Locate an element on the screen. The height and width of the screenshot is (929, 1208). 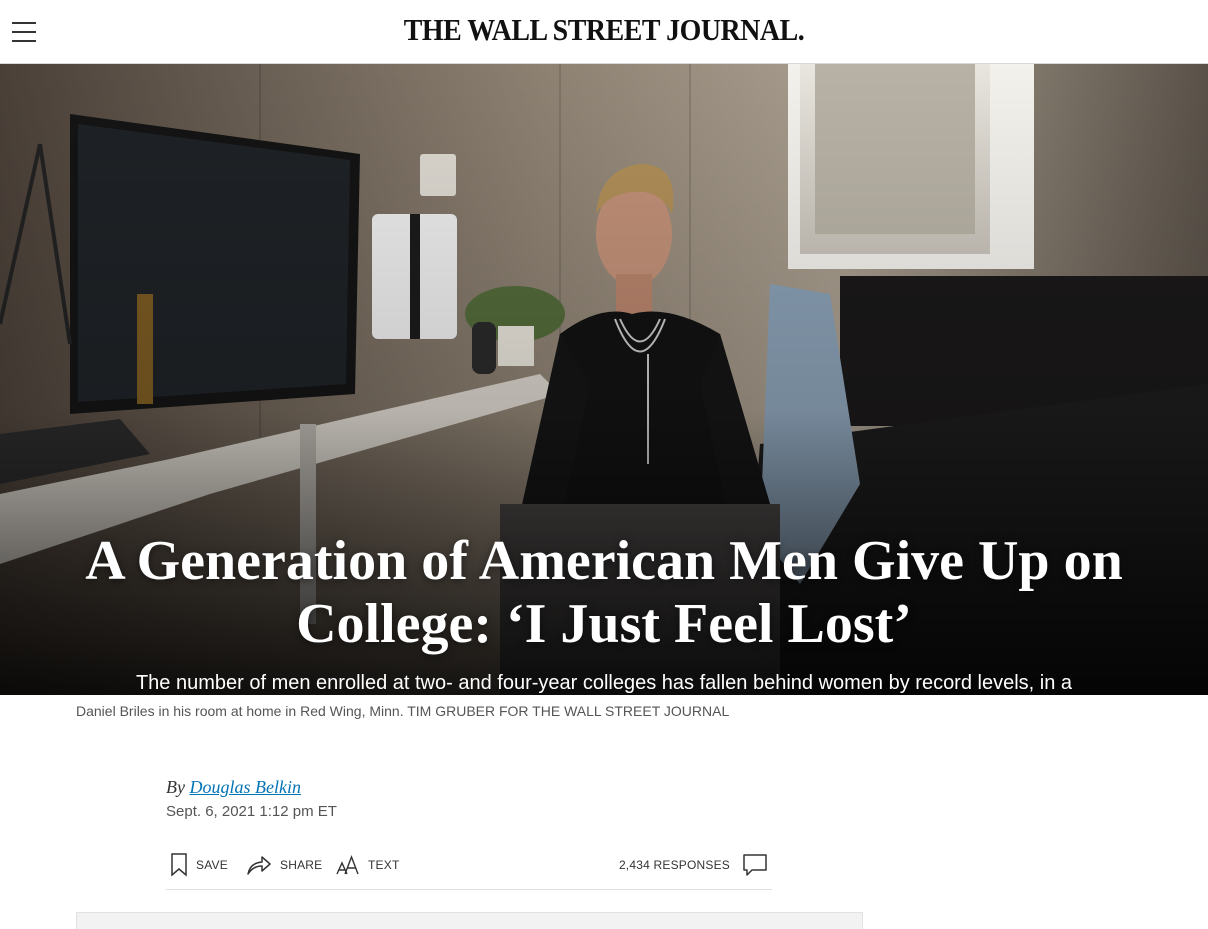
text-size-icon is located at coordinates (347, 865).